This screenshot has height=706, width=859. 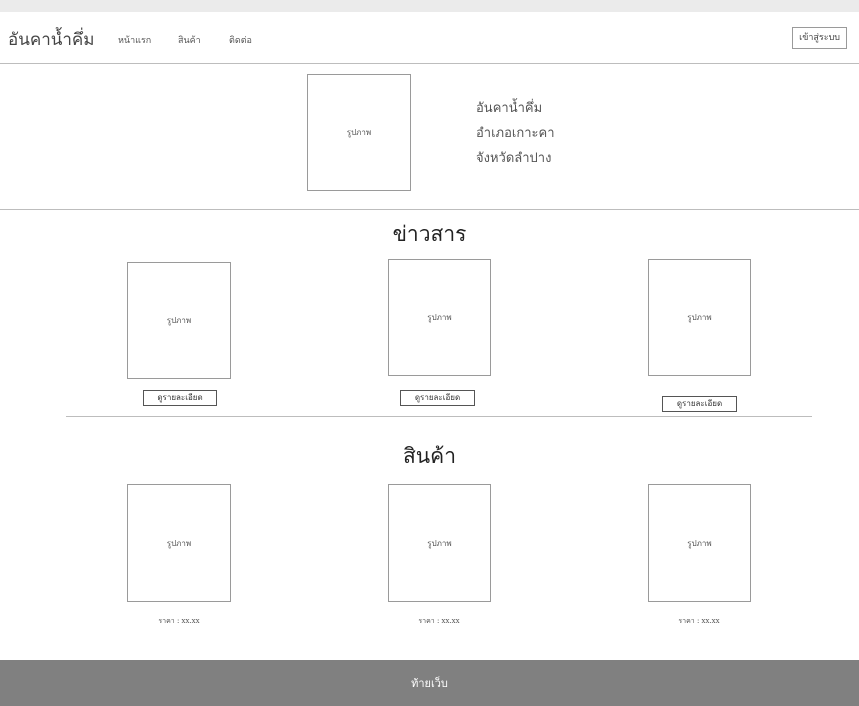 What do you see at coordinates (429, 234) in the screenshot?
I see `news-title: ข่าวสาร` at bounding box center [429, 234].